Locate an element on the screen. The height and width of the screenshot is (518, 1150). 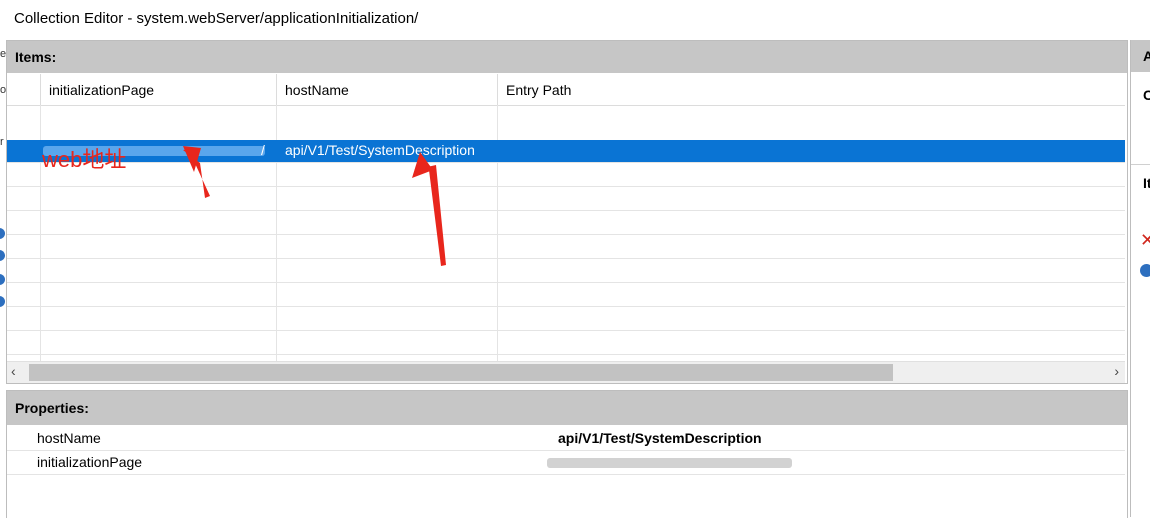
annotation-arrows is located at coordinates (314, 206).